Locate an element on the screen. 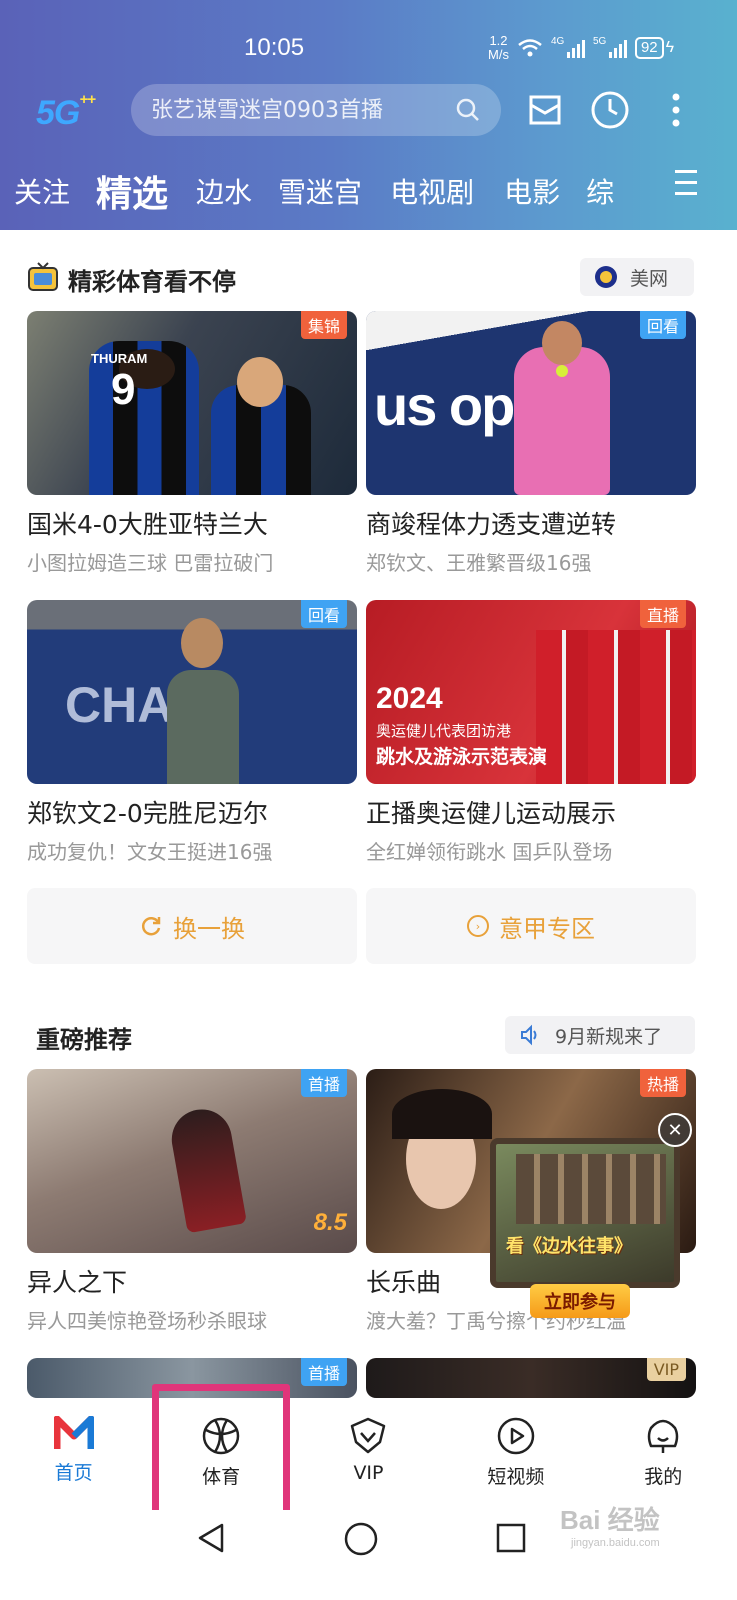 This screenshot has height=1600, width=737. search-icon is located at coordinates (468, 110).